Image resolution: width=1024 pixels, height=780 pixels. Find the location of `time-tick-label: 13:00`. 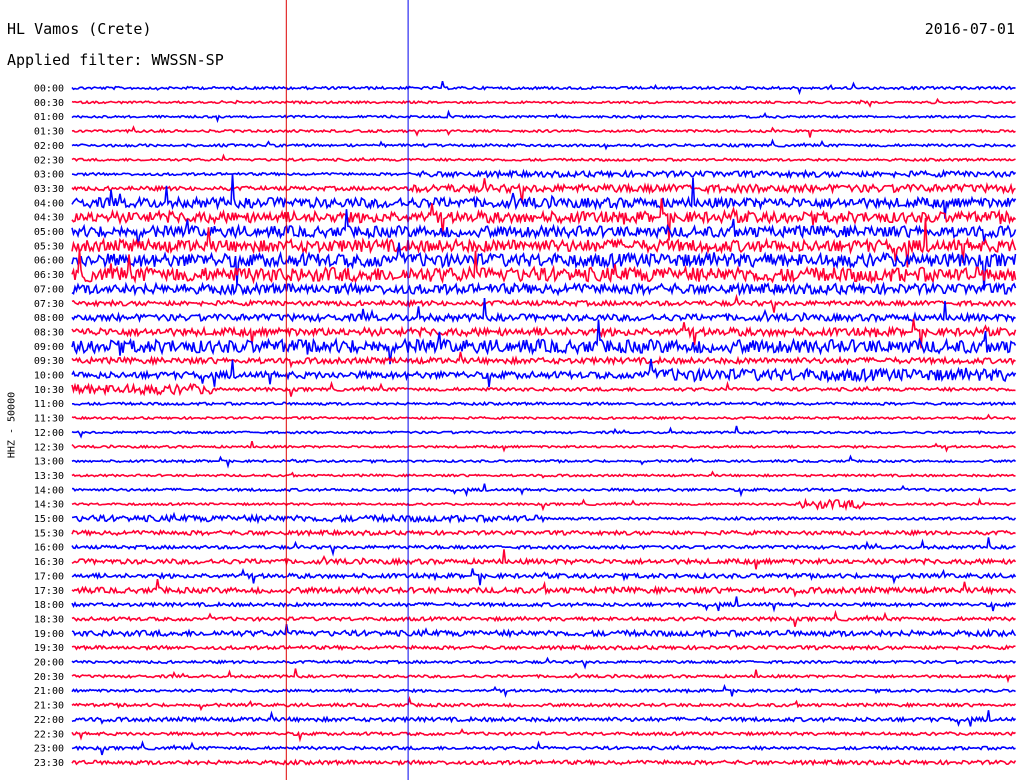

time-tick-label: 13:00 is located at coordinates (49, 462).